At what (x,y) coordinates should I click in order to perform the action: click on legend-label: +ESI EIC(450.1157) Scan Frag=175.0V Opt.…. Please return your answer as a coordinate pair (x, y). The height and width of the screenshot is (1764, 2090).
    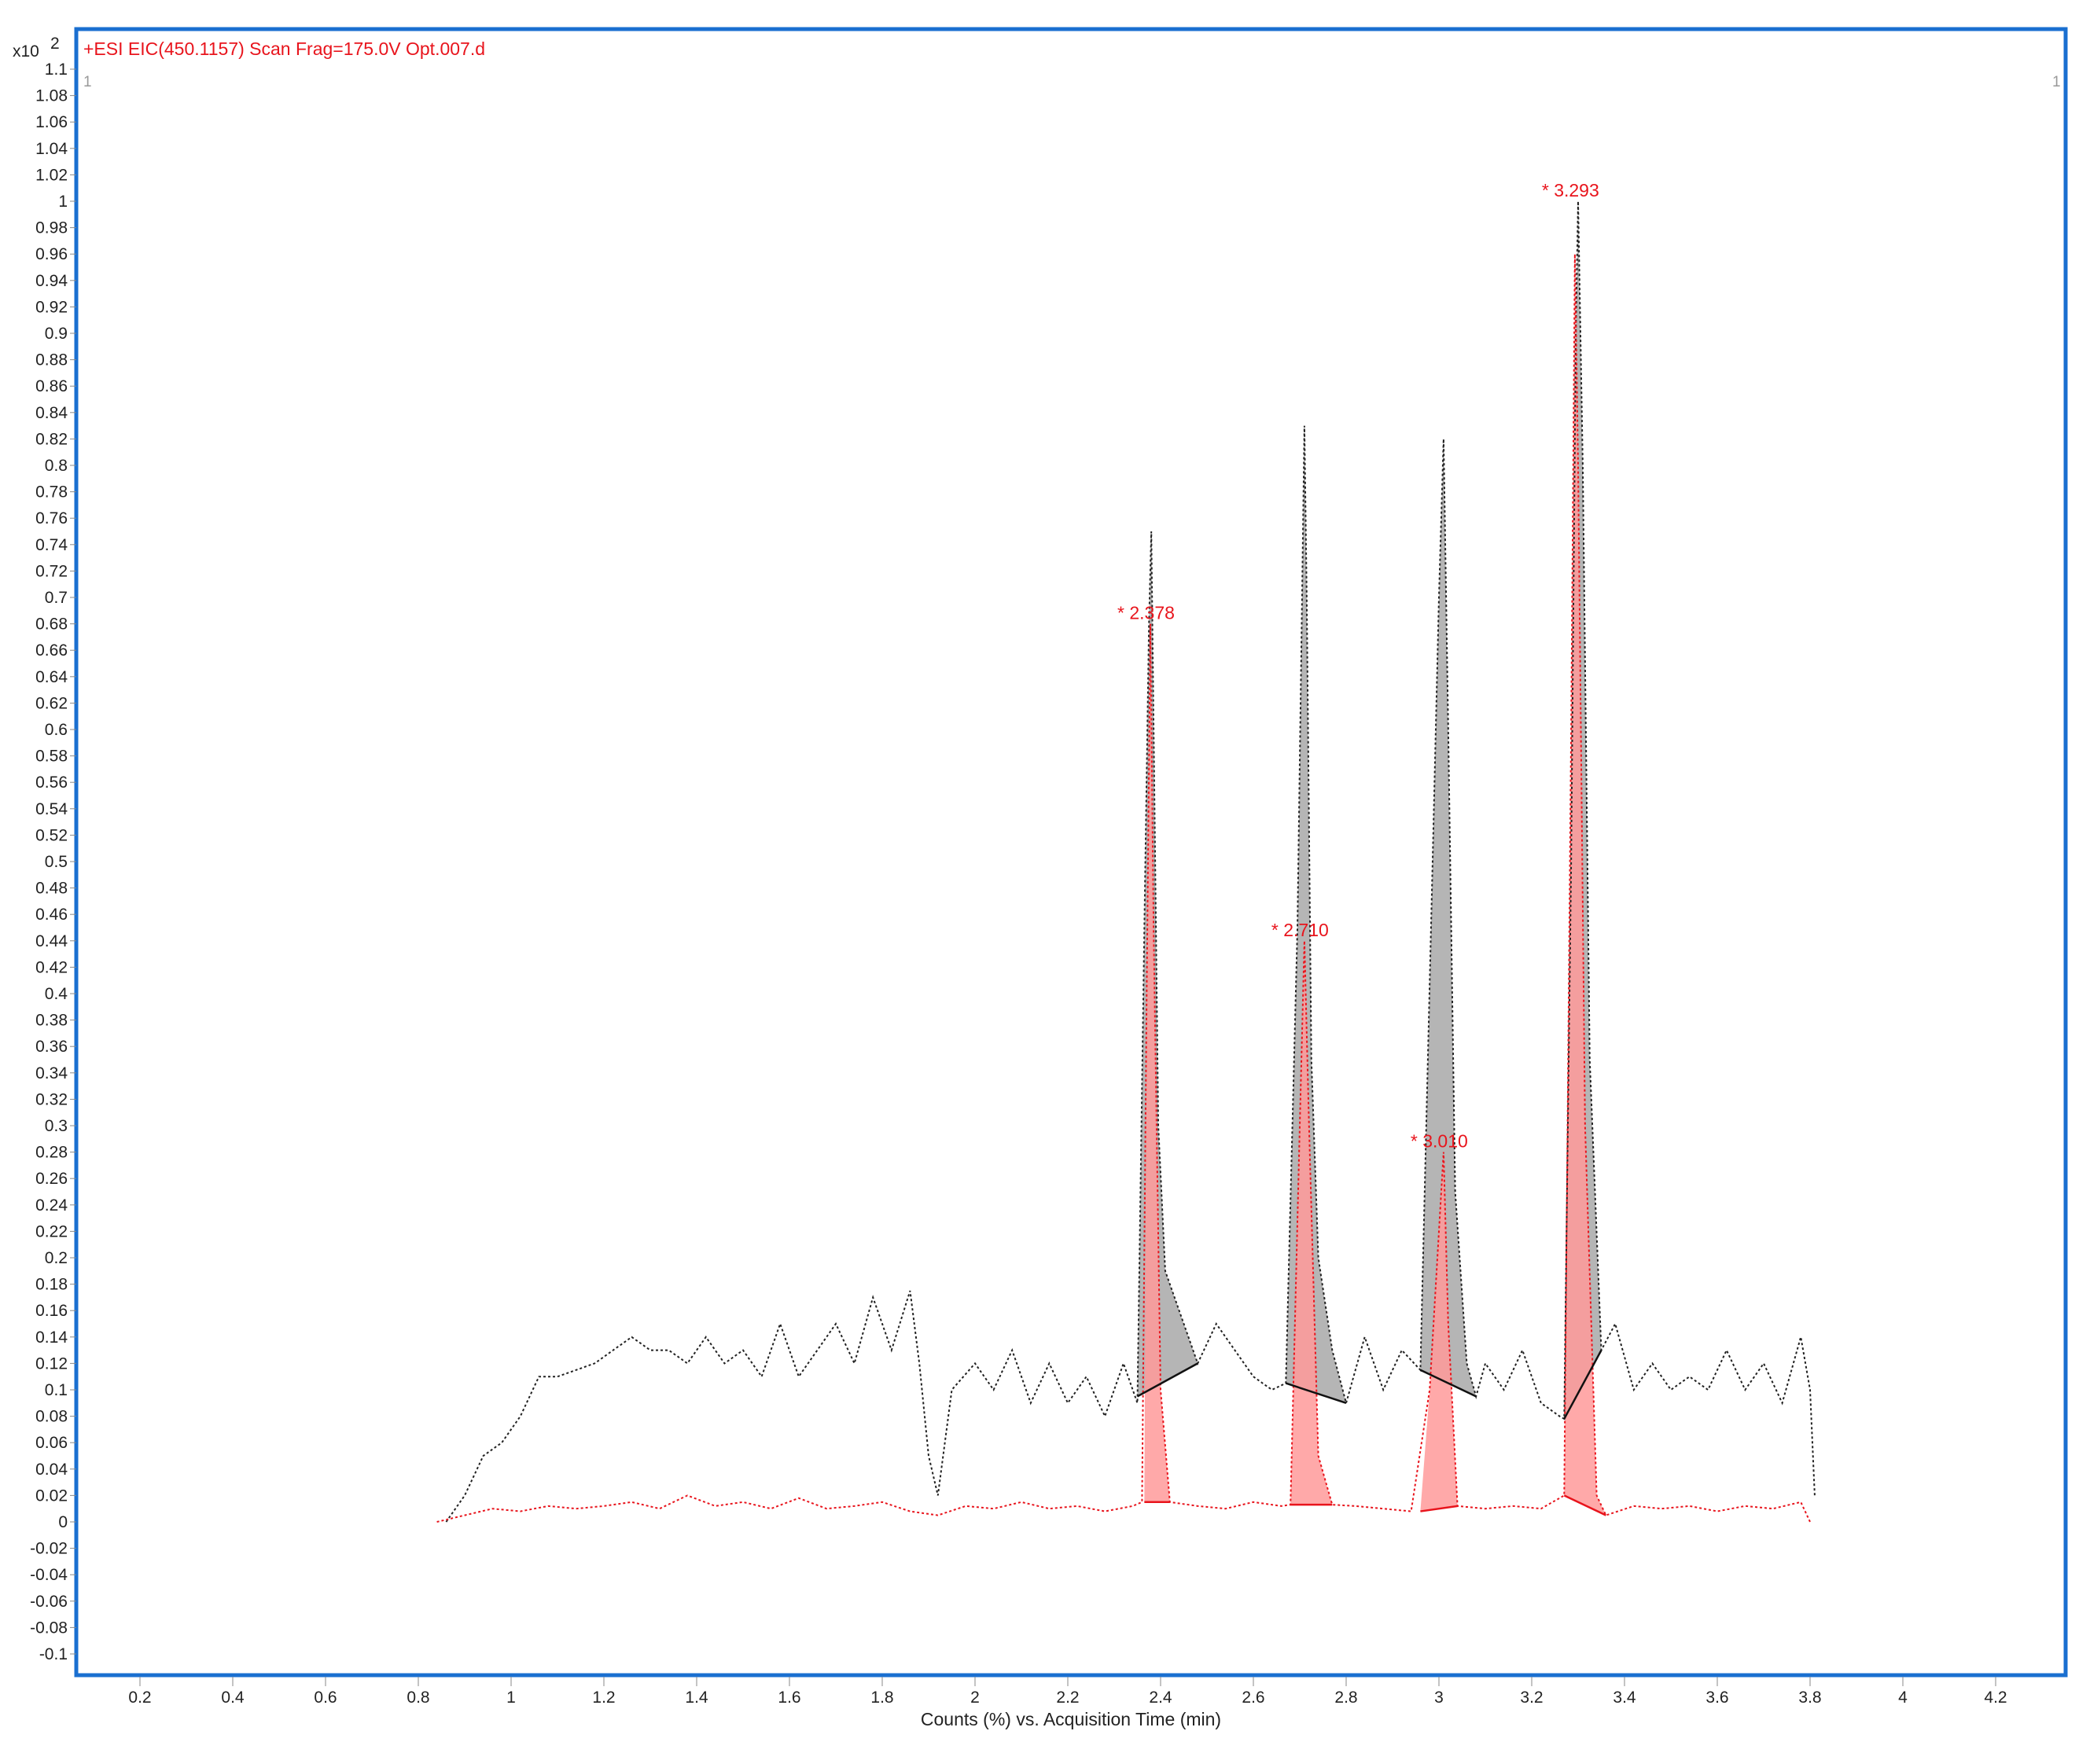
    Looking at the image, I should click on (284, 49).